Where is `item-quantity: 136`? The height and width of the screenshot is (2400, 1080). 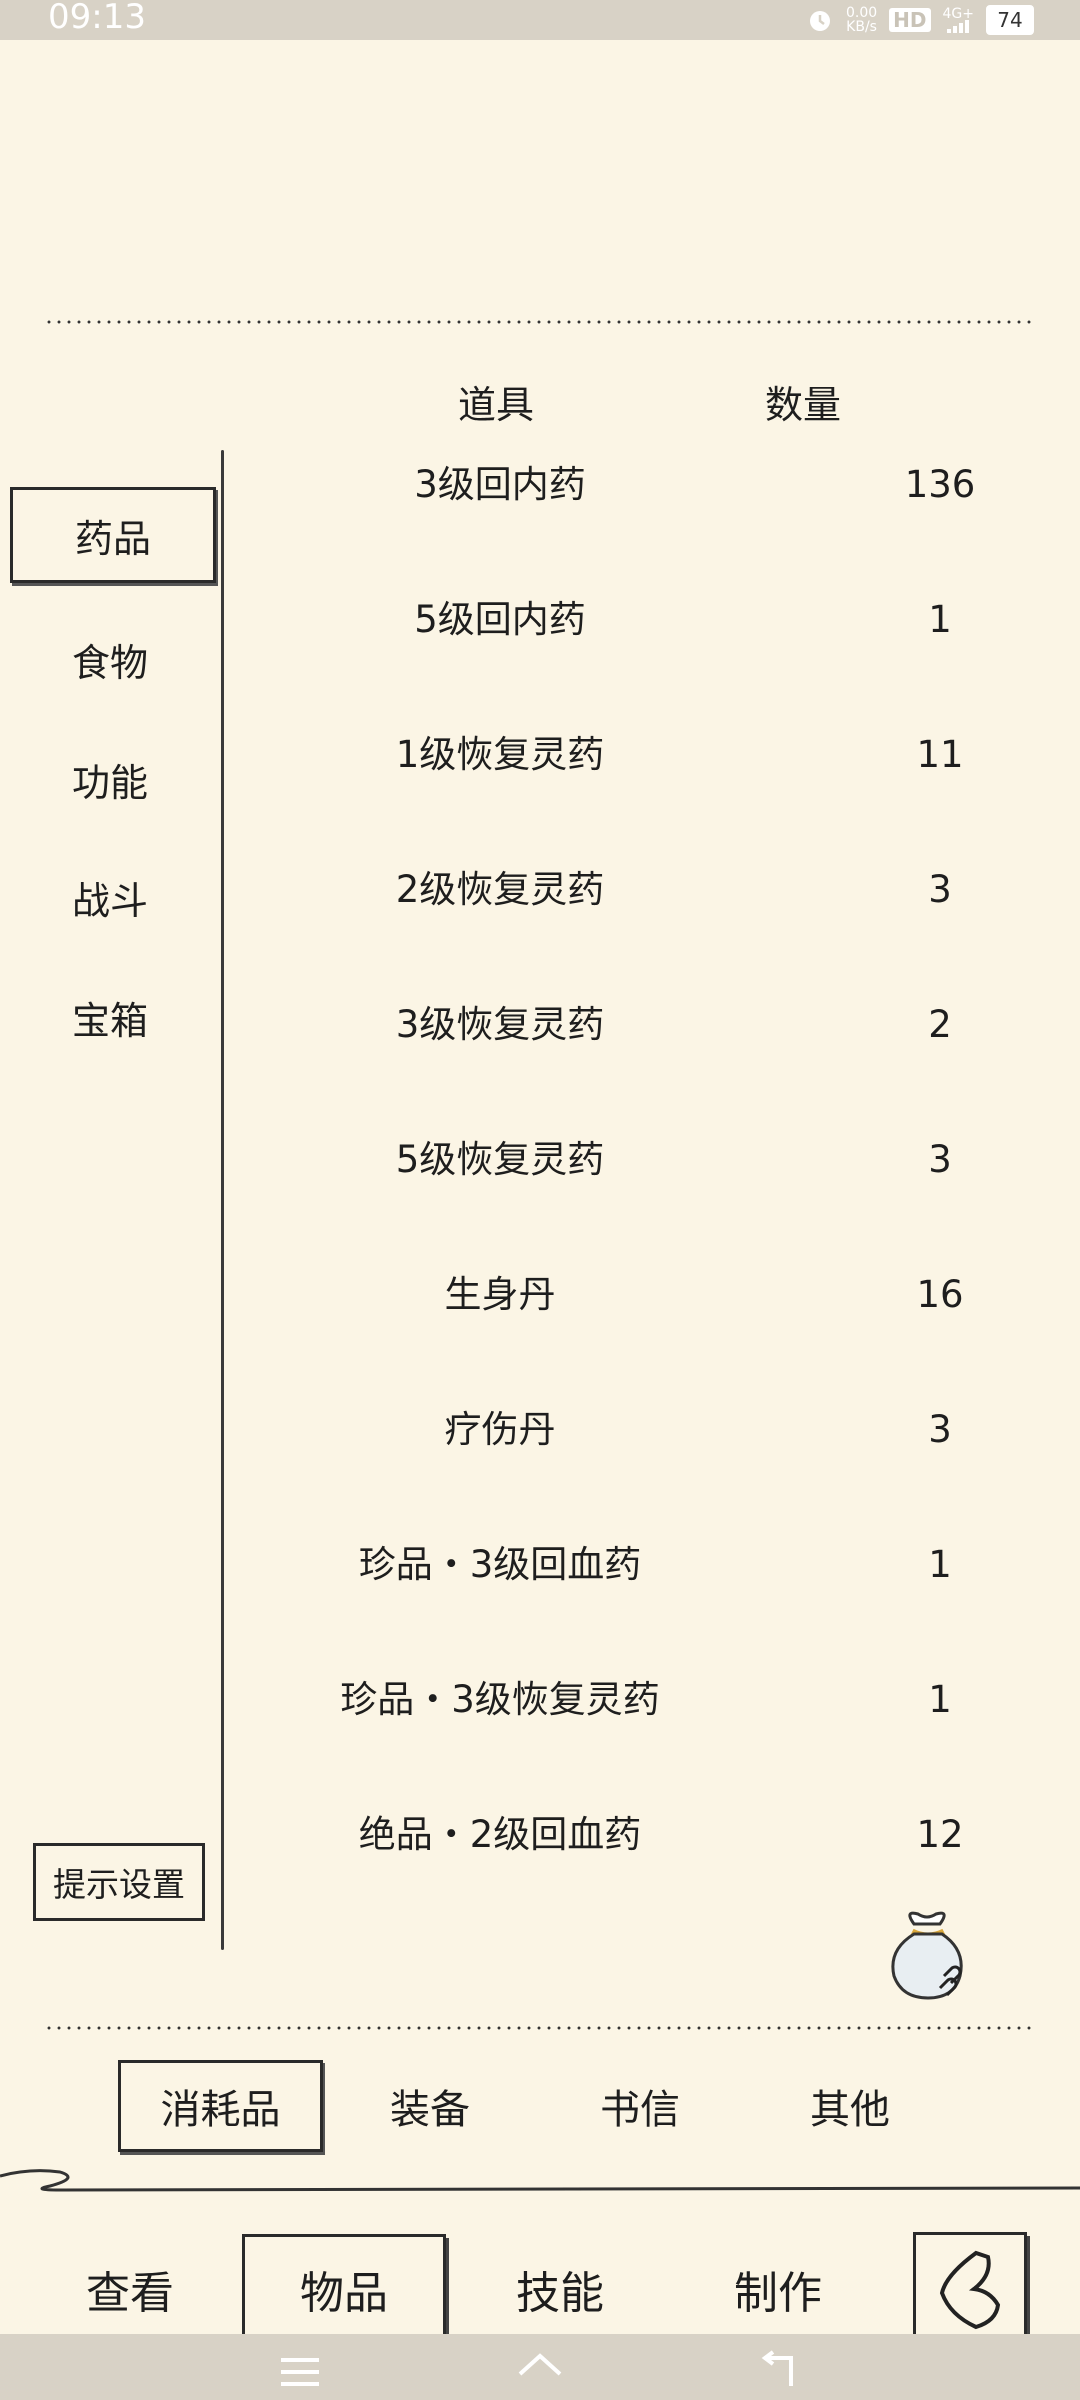
item-quantity: 136 is located at coordinates (940, 484).